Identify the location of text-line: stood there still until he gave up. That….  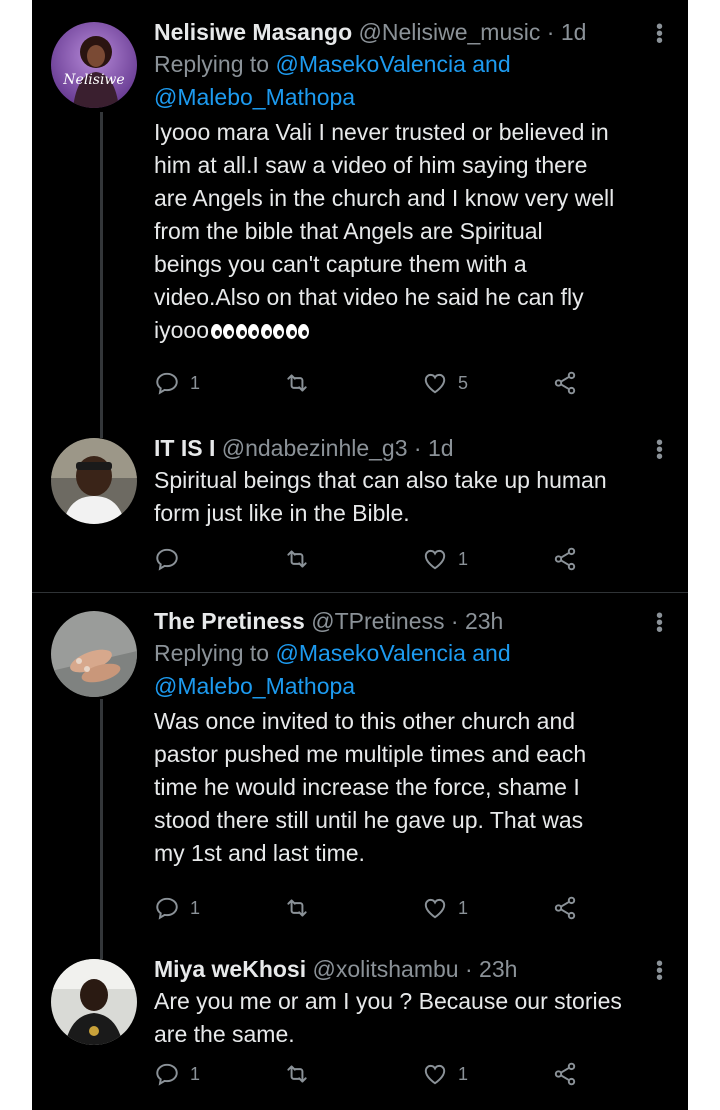
(369, 820).